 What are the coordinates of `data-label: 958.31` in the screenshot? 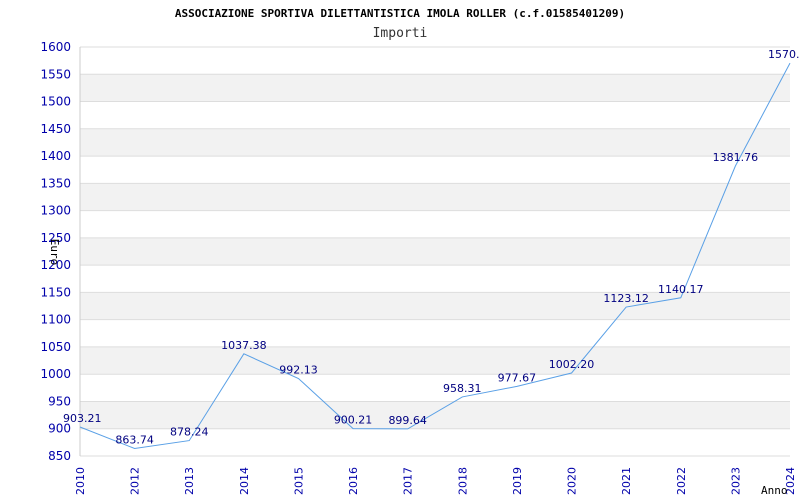 It's located at (462, 388).